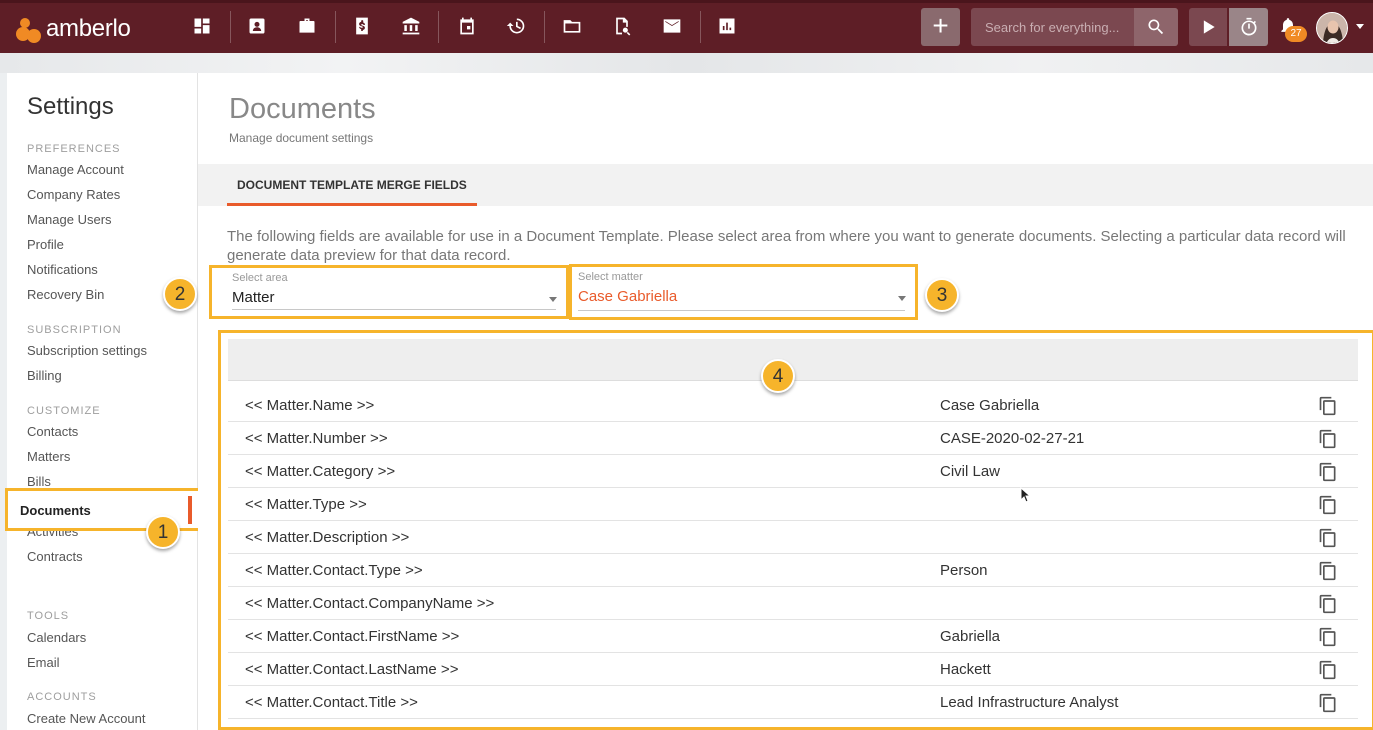  Describe the element at coordinates (793, 438) in the screenshot. I see `table-row: << Matter.Number >> CASE-2020-02-27-21` at that location.